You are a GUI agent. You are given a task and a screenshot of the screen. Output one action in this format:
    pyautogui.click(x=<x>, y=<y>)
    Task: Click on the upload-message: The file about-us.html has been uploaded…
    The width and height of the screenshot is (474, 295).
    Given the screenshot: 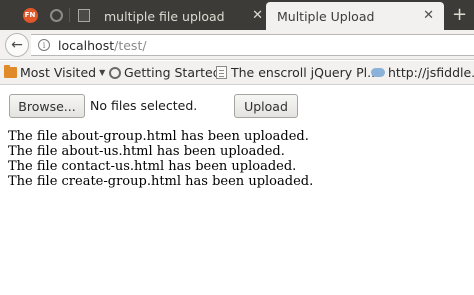 What is the action you would take?
    pyautogui.click(x=146, y=151)
    